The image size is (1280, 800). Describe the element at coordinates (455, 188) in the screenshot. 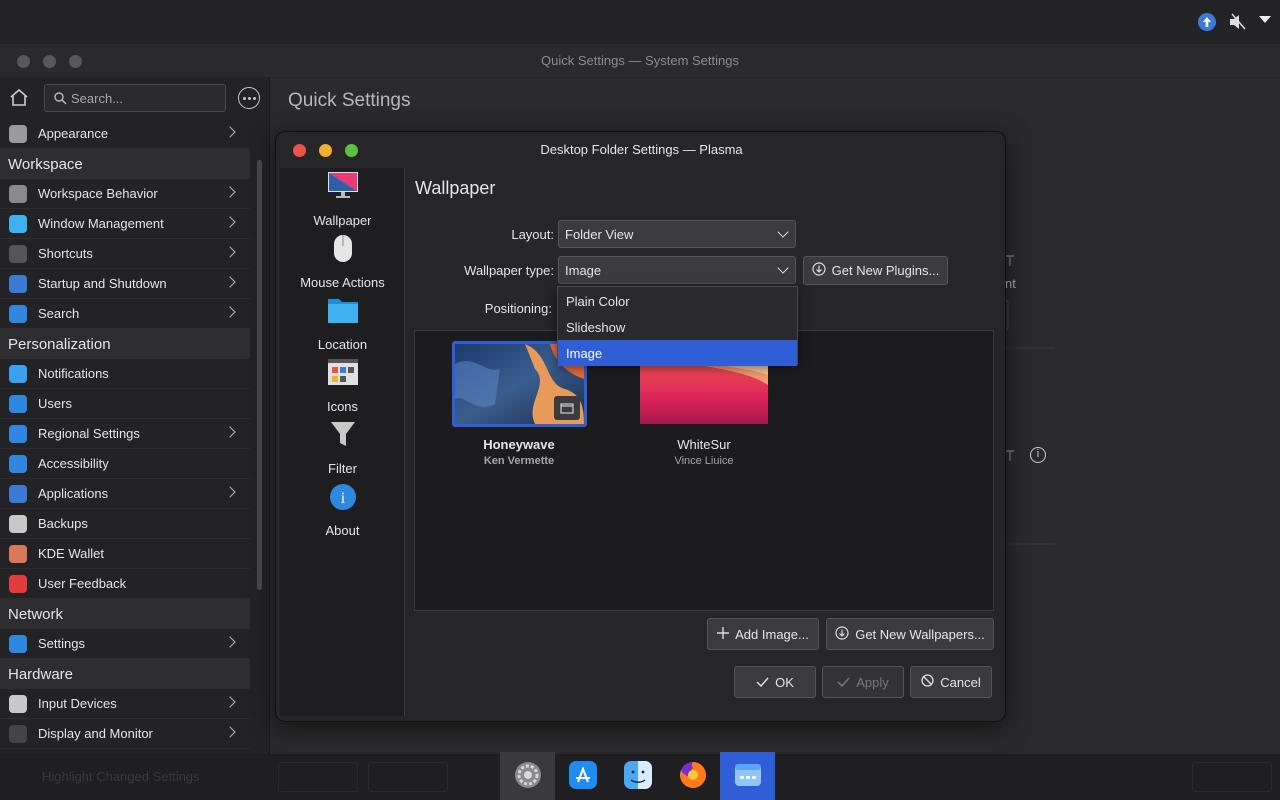

I see `wallpaper-heading: Wallpaper` at that location.